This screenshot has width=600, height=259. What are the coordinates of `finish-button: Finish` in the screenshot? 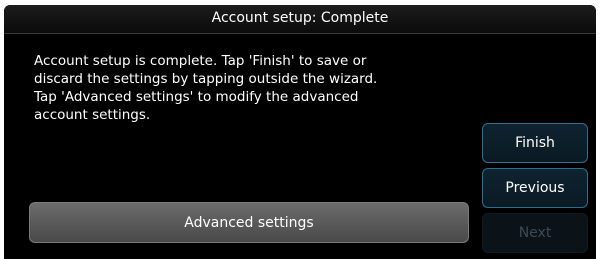 It's located at (535, 143).